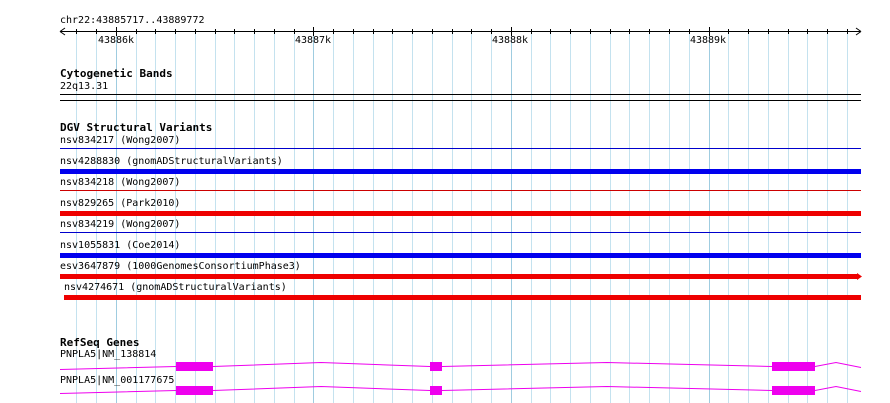 This screenshot has height=403, width=890. Describe the element at coordinates (116, 40) in the screenshot. I see `ruler-tick-label: 43886k` at that location.